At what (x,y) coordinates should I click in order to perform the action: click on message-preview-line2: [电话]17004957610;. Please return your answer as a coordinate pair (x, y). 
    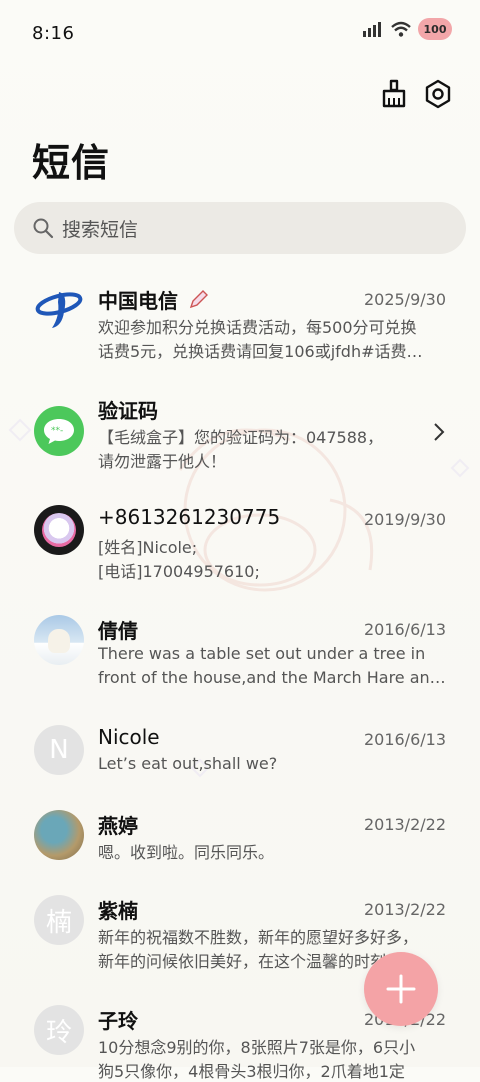
    Looking at the image, I should click on (179, 571).